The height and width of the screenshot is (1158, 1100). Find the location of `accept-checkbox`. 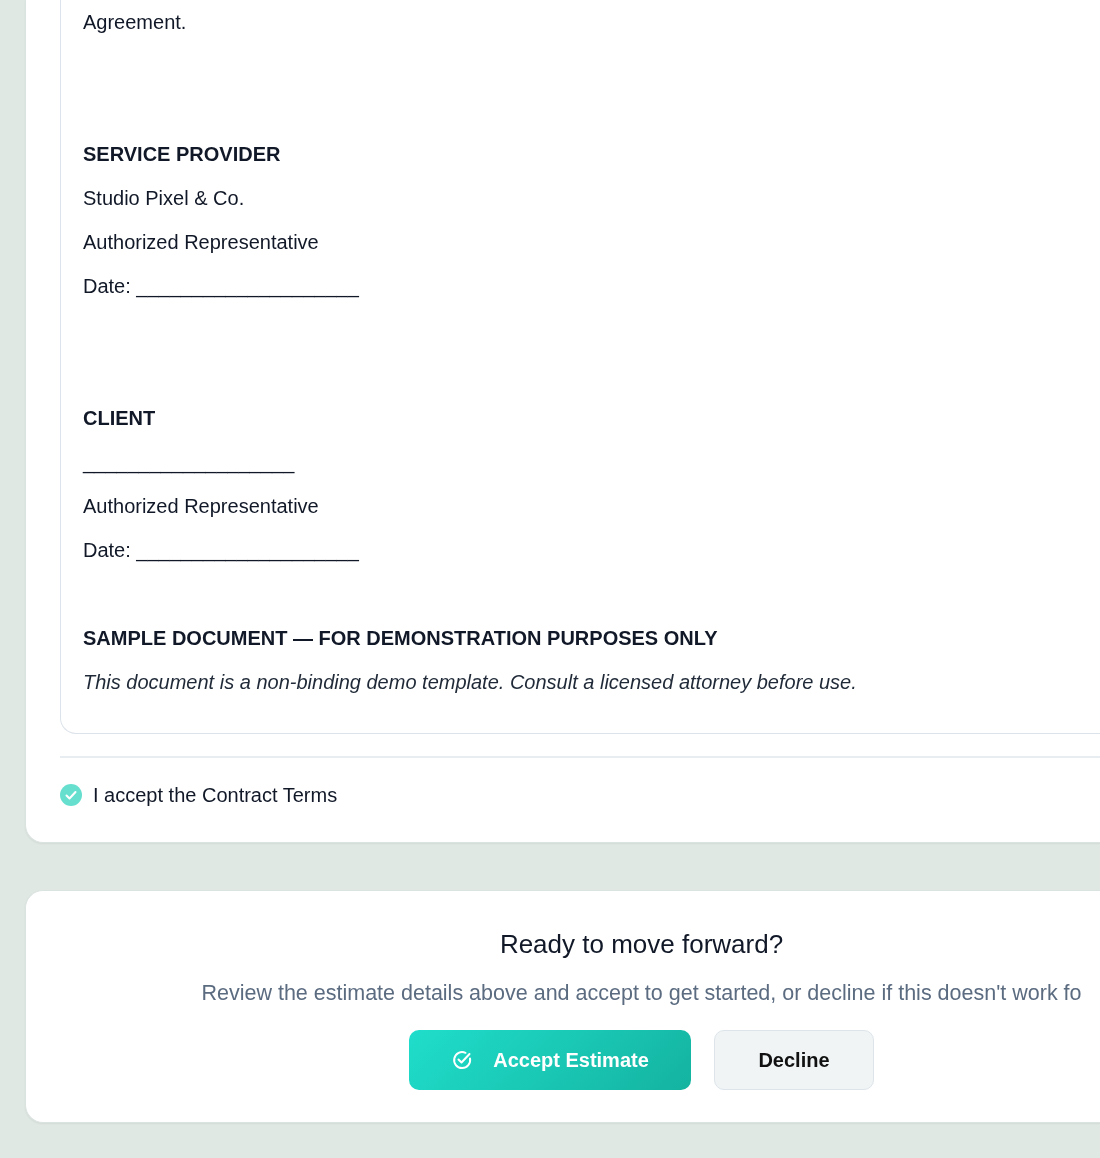

accept-checkbox is located at coordinates (71, 795).